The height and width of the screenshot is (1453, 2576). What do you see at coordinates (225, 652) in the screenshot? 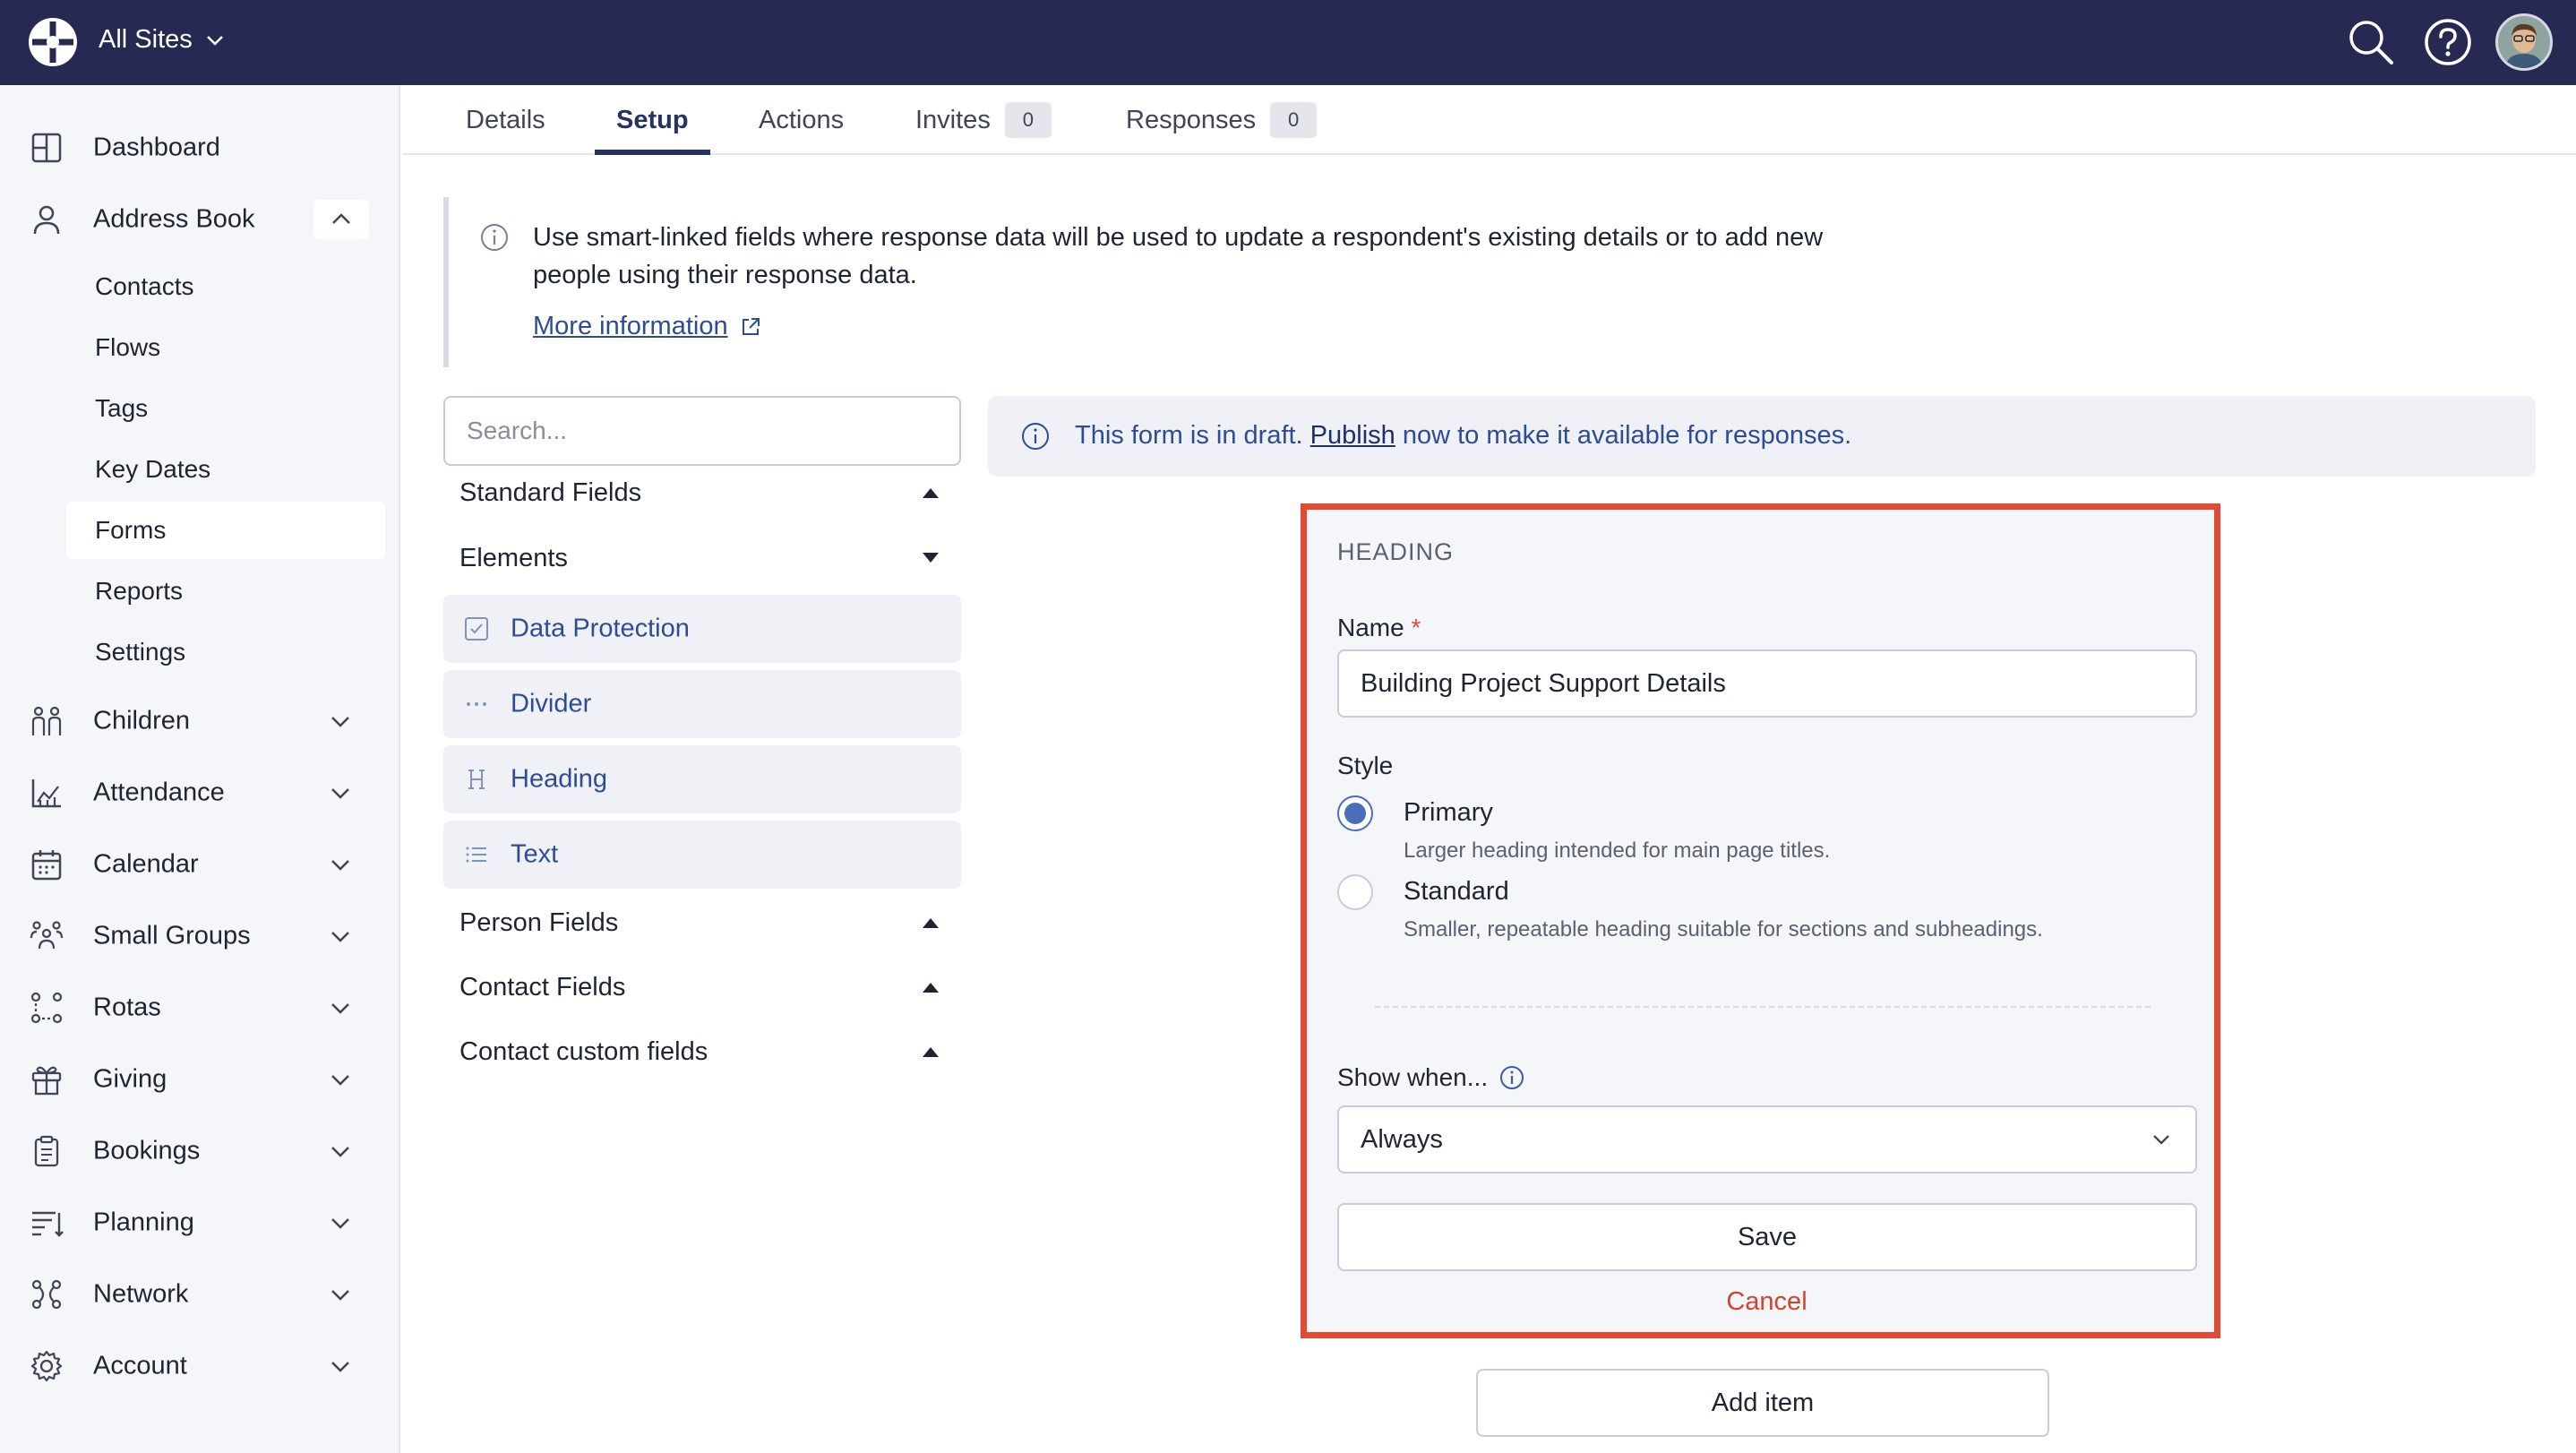
I see `sidebar-subitem-settings: Settings` at bounding box center [225, 652].